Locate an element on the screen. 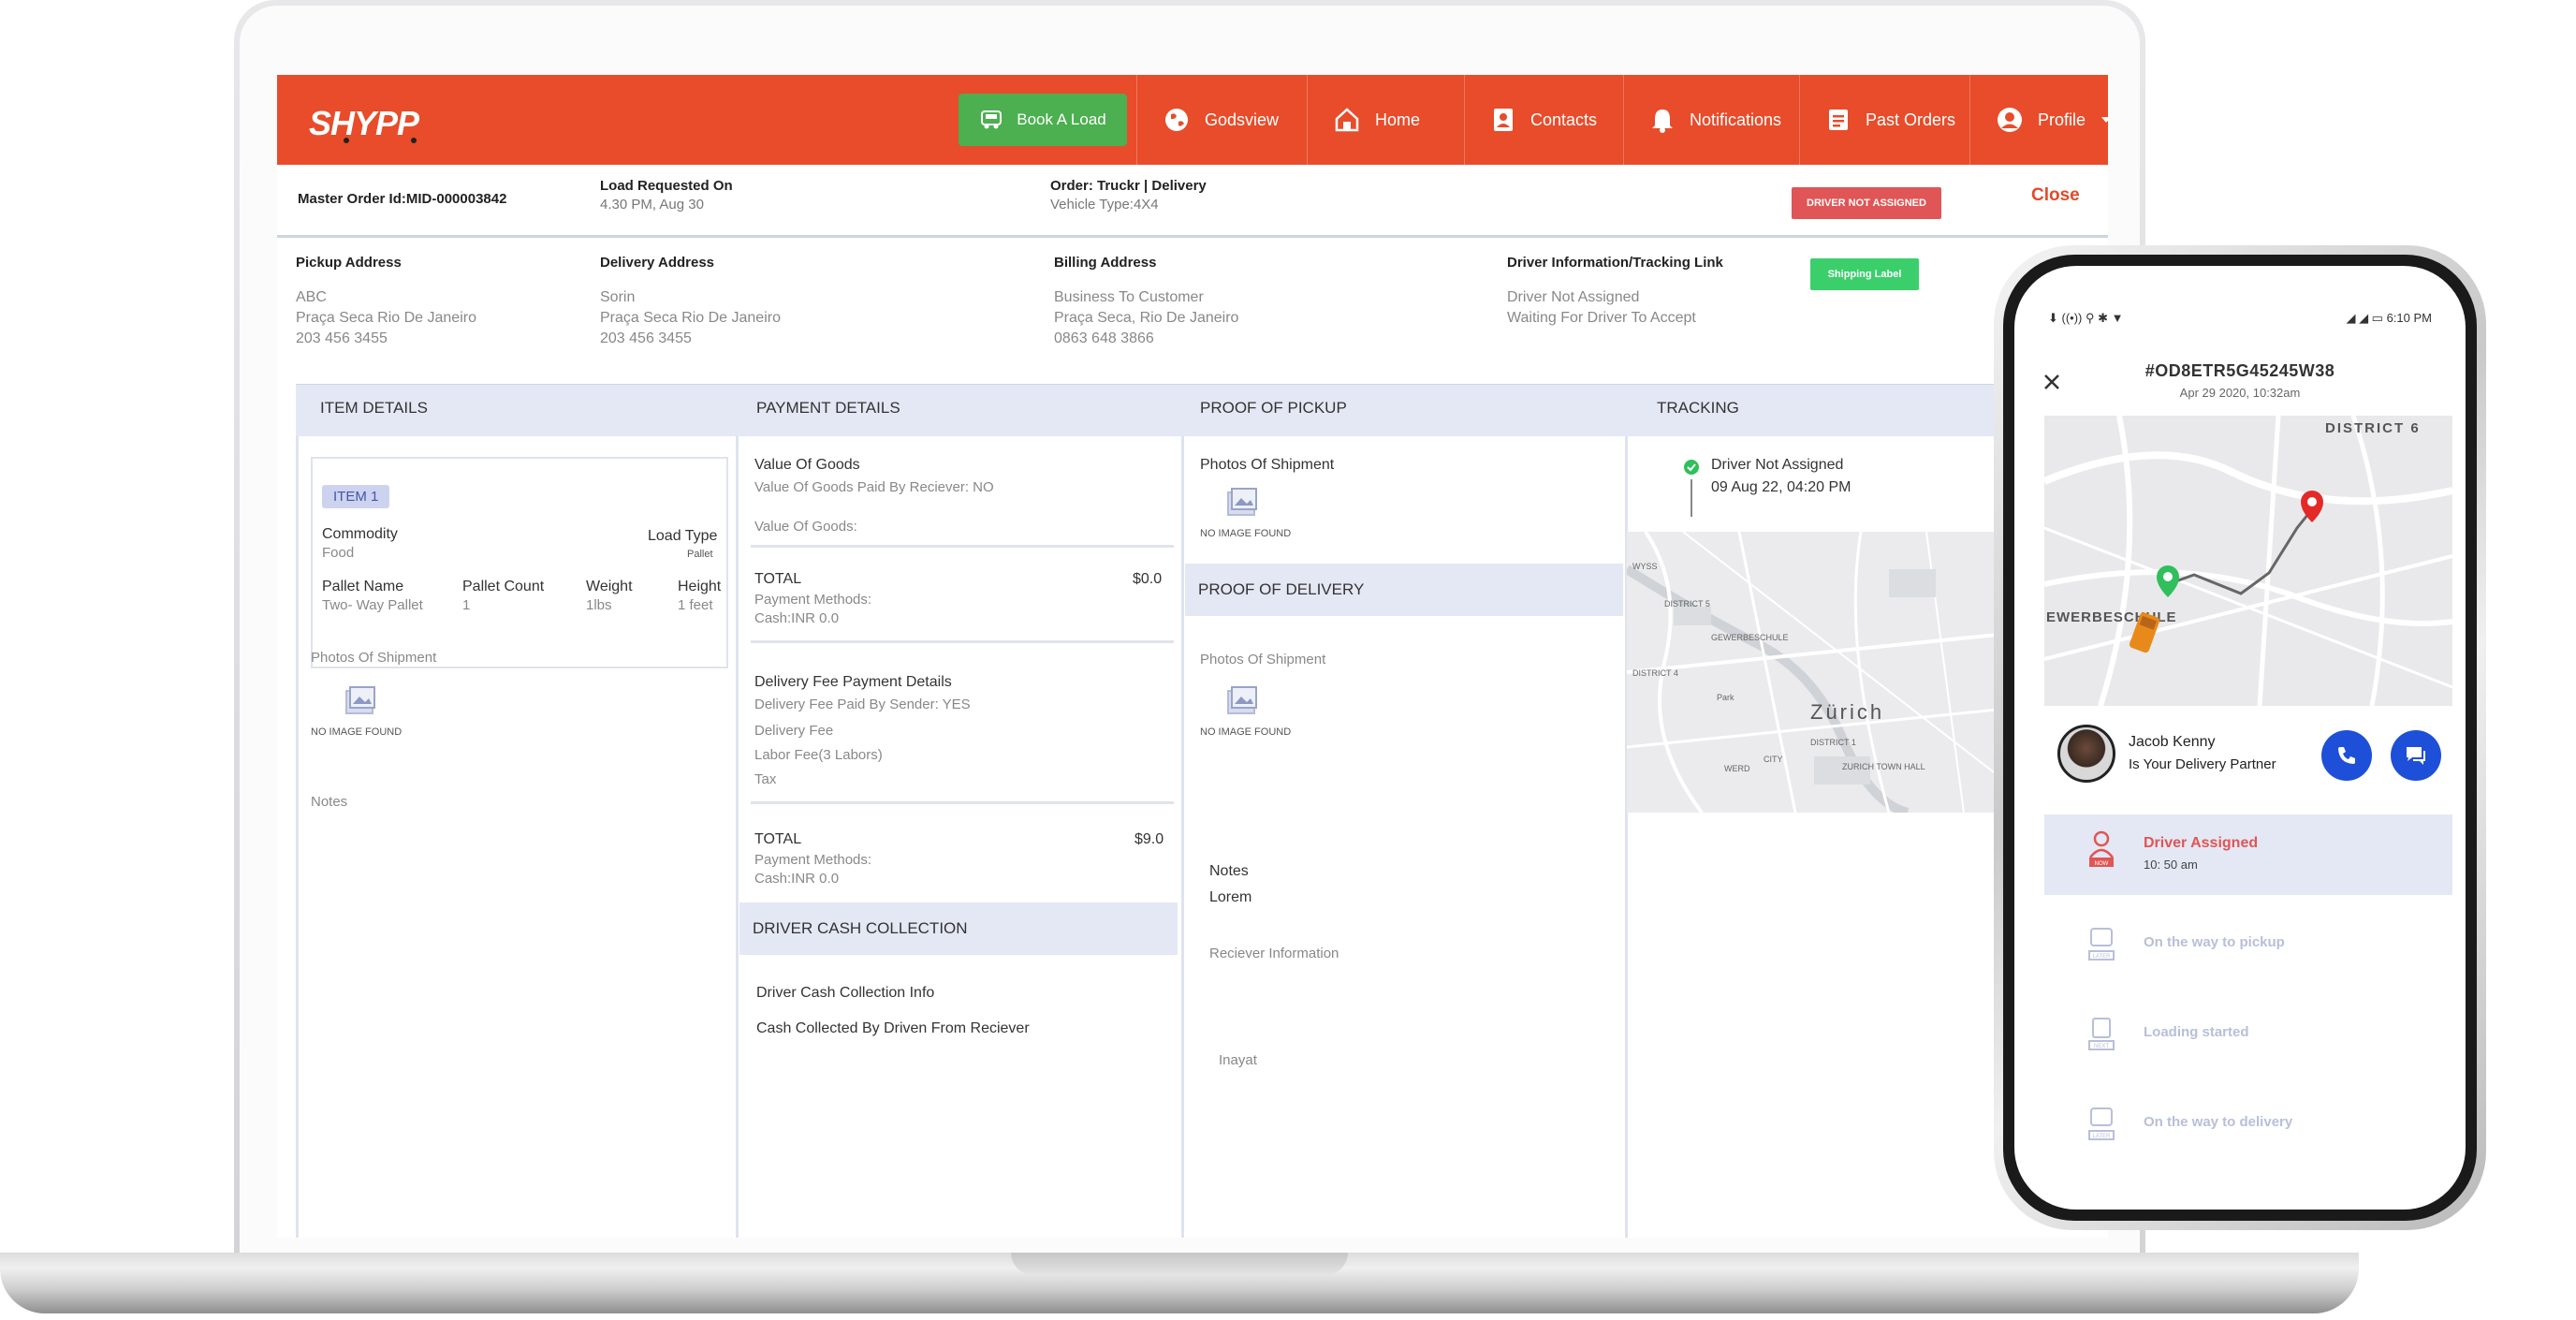  item-details-heading: ITEM DETAILS is located at coordinates (374, 408).